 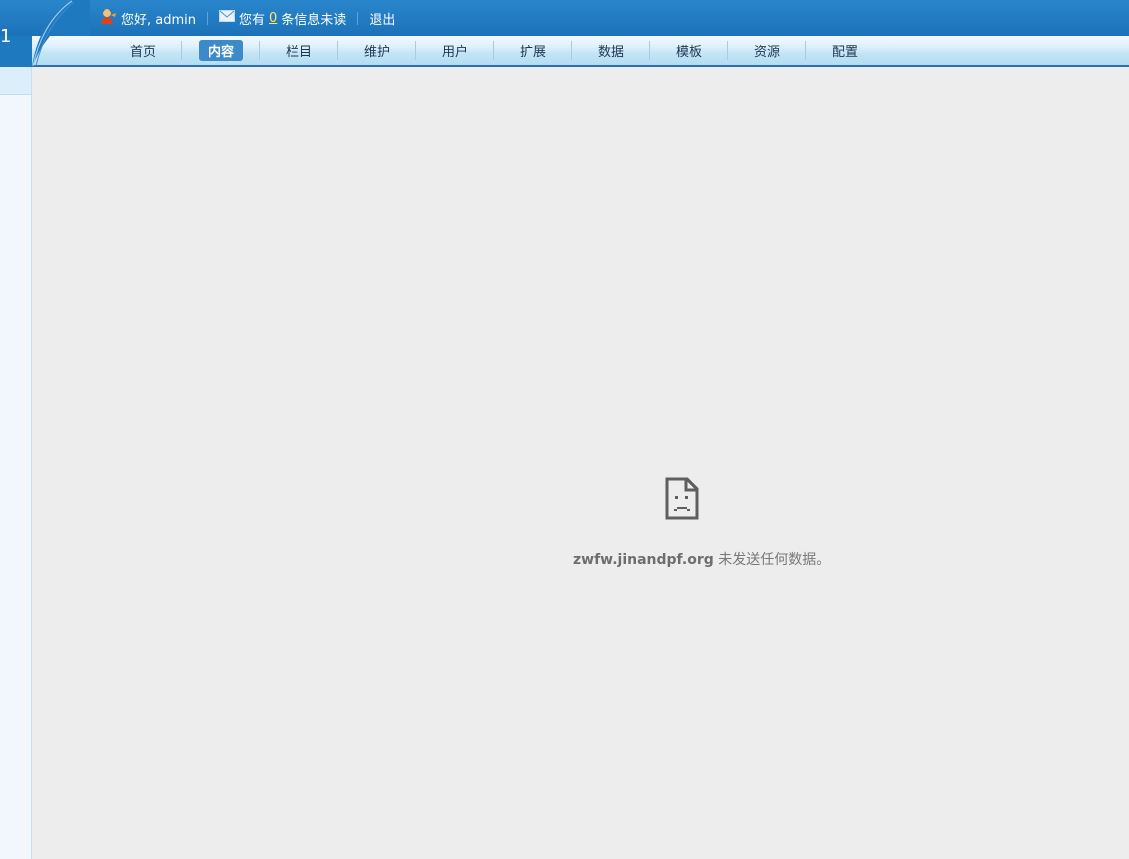 I want to click on sidebar-item, so click(x=15, y=81).